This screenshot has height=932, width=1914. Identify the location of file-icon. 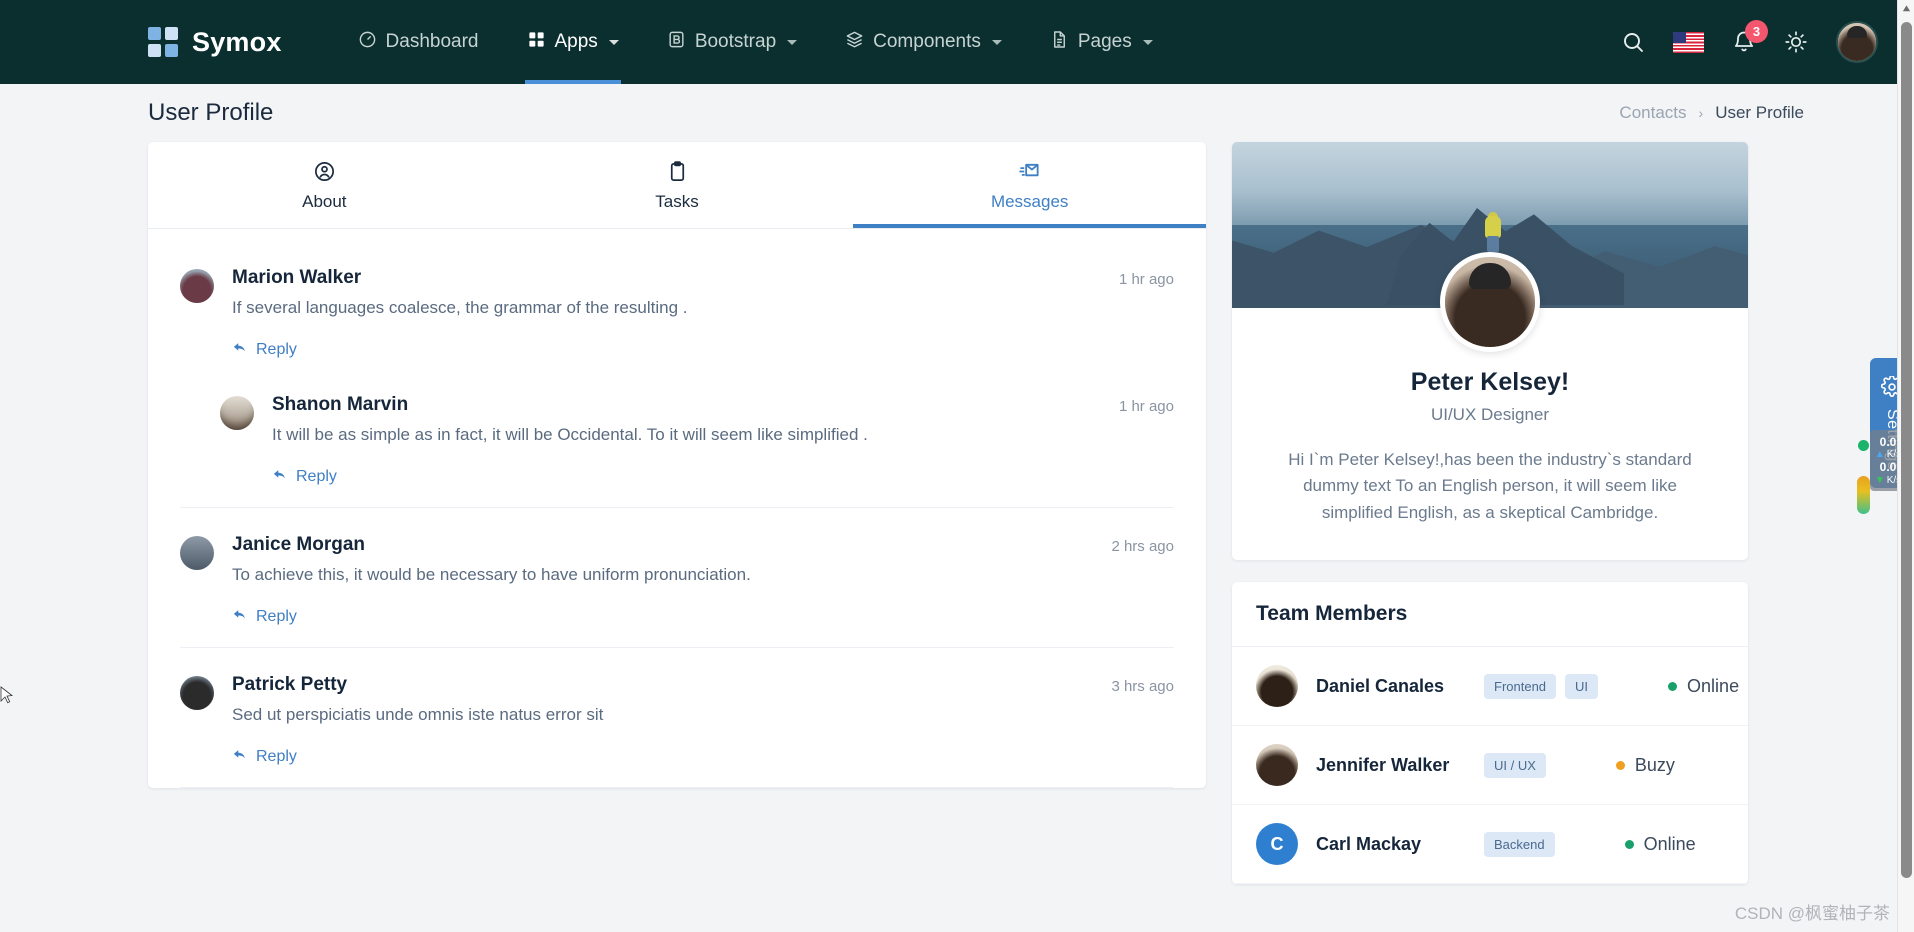
(1059, 42).